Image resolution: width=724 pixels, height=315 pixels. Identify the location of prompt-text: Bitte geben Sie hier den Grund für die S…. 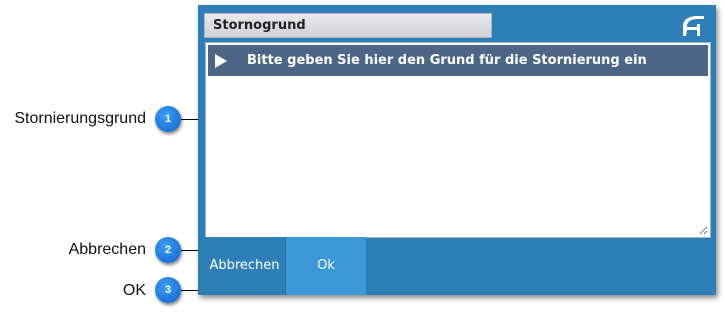
(447, 60).